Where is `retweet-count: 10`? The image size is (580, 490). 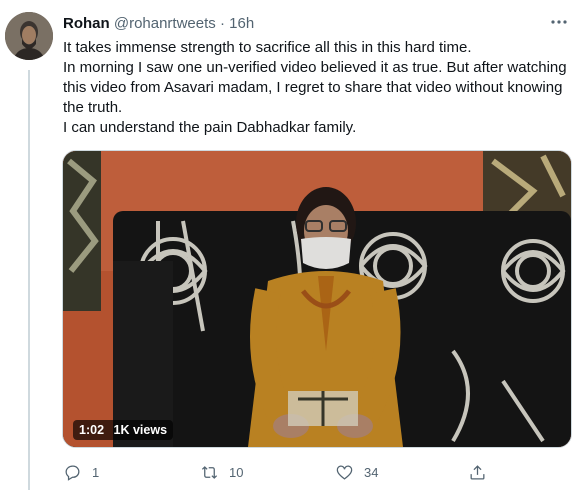
retweet-count: 10 is located at coordinates (236, 472).